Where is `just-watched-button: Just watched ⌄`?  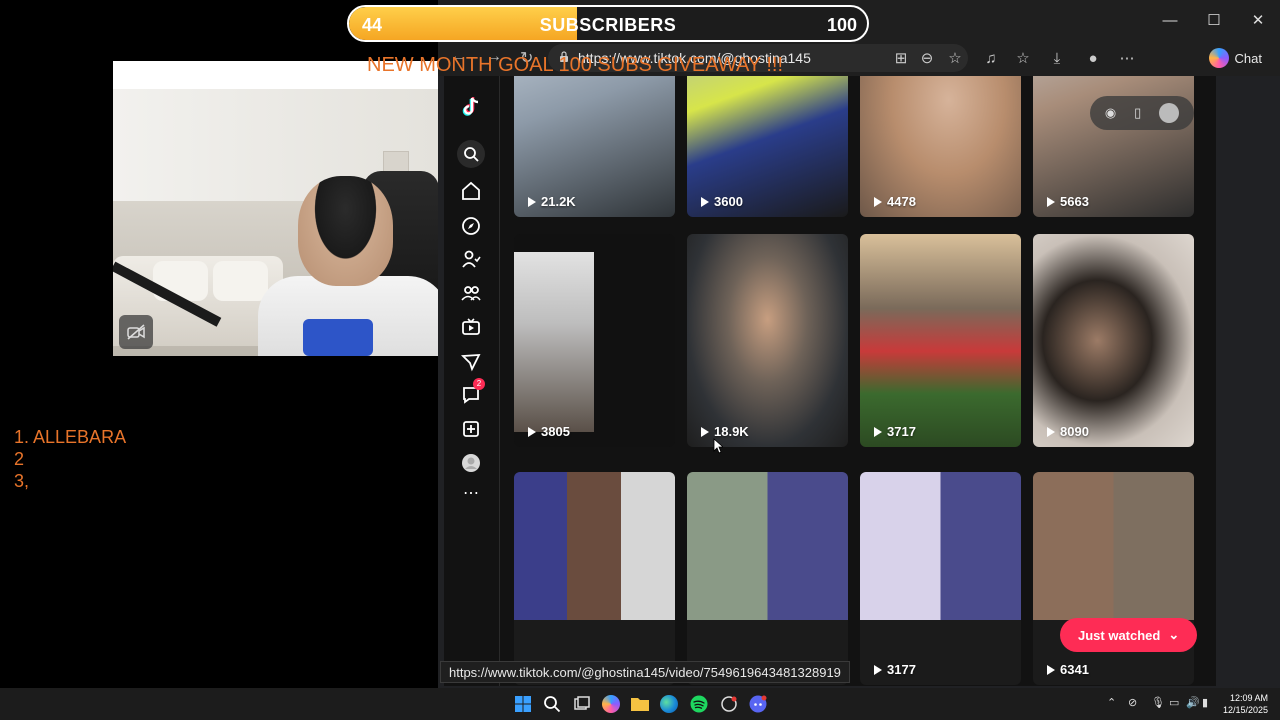 just-watched-button: Just watched ⌄ is located at coordinates (1129, 635).